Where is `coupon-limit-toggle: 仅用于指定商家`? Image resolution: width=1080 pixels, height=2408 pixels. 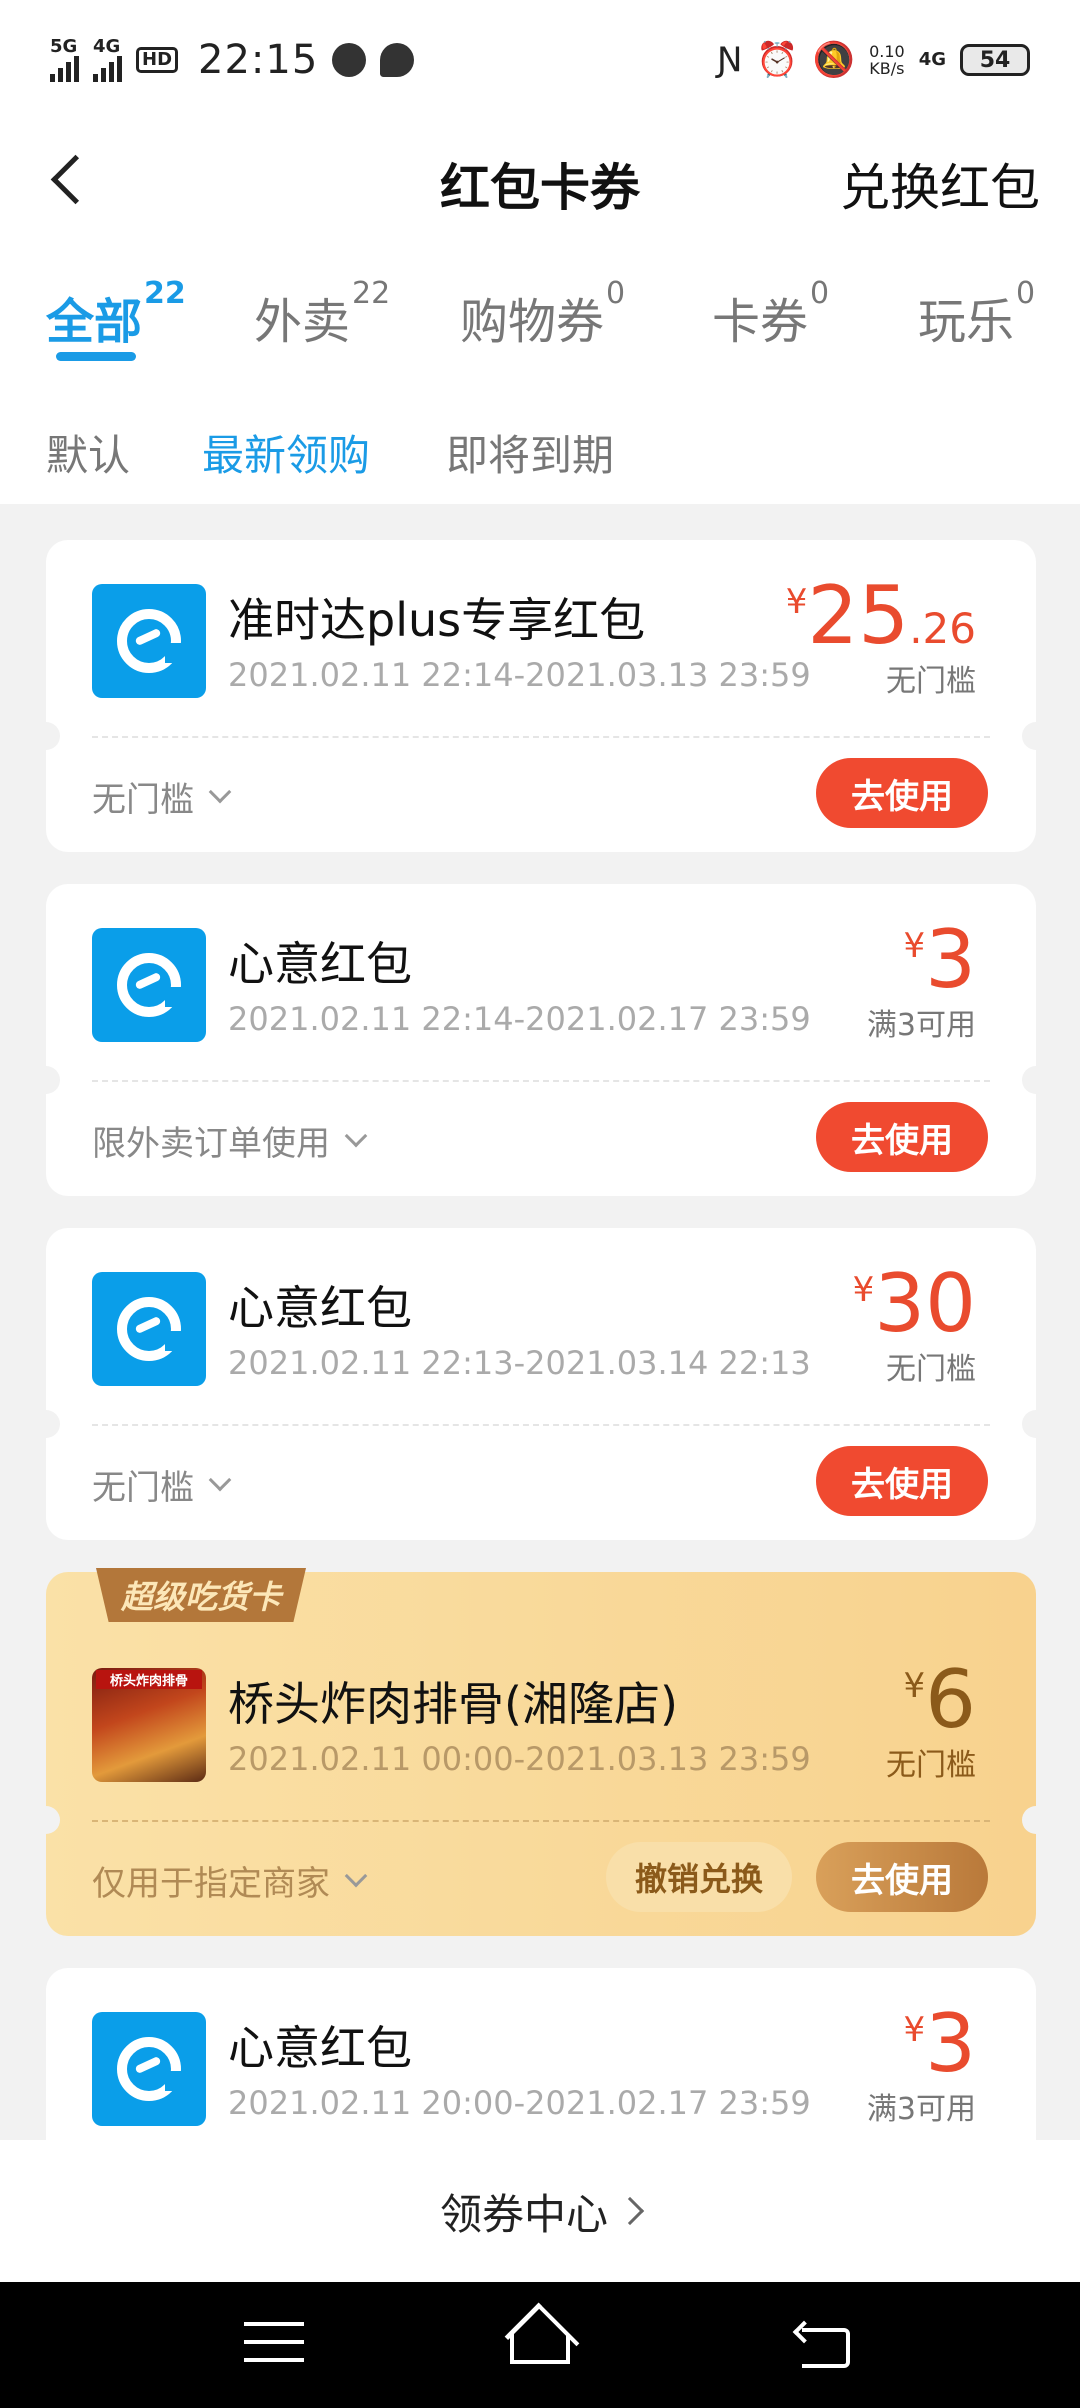 coupon-limit-toggle: 仅用于指定商家 is located at coordinates (230, 1880).